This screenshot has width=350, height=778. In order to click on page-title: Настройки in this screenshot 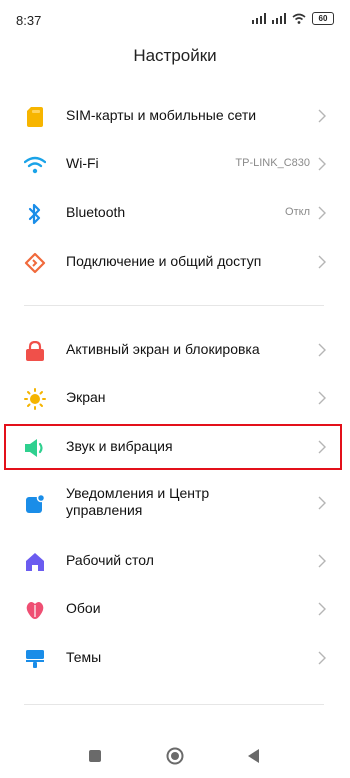, I will do `click(175, 55)`.